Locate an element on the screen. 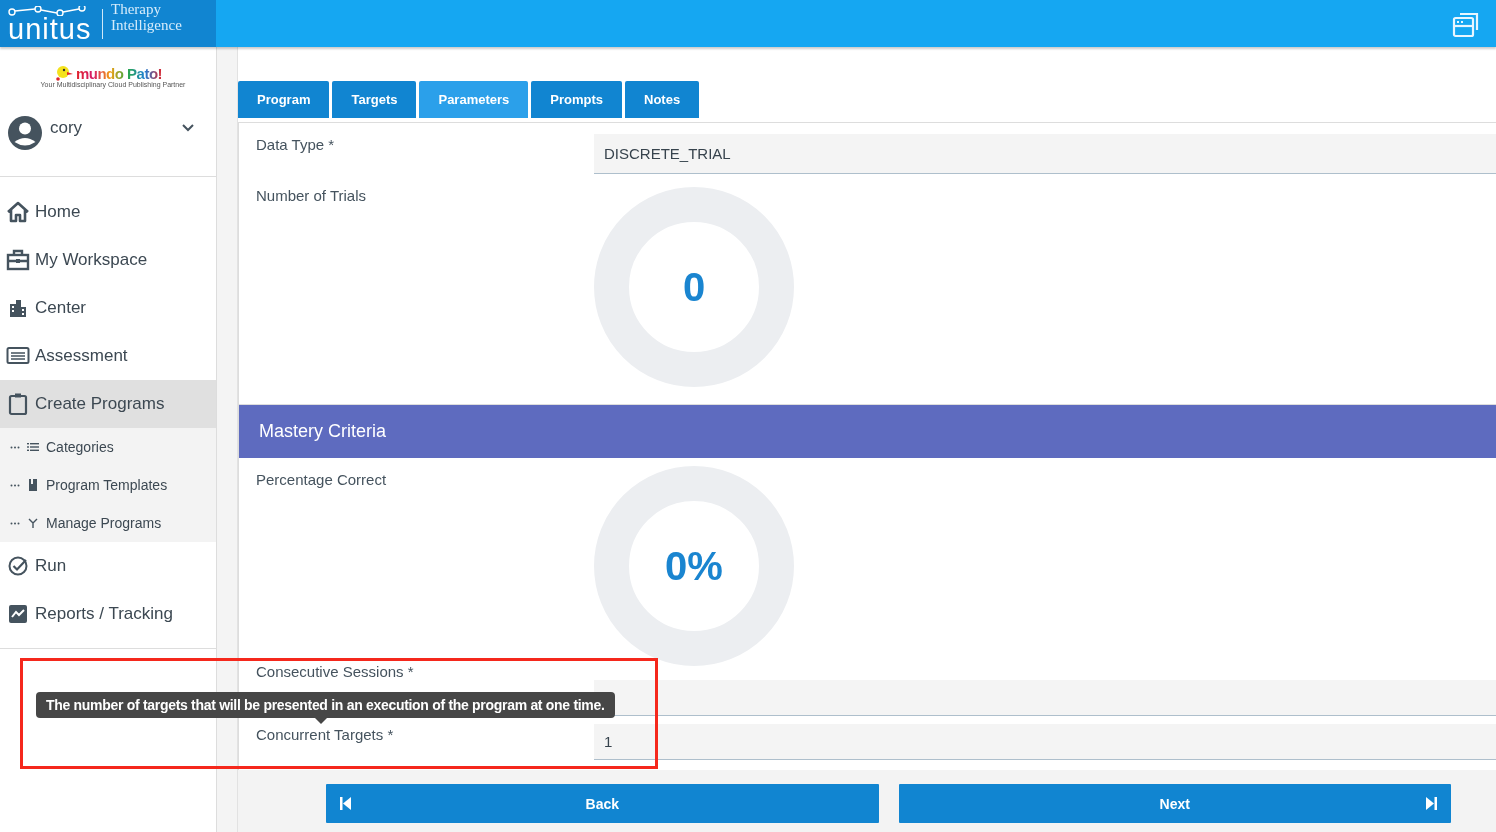 Image resolution: width=1496 pixels, height=832 pixels. book-icon is located at coordinates (33, 485).